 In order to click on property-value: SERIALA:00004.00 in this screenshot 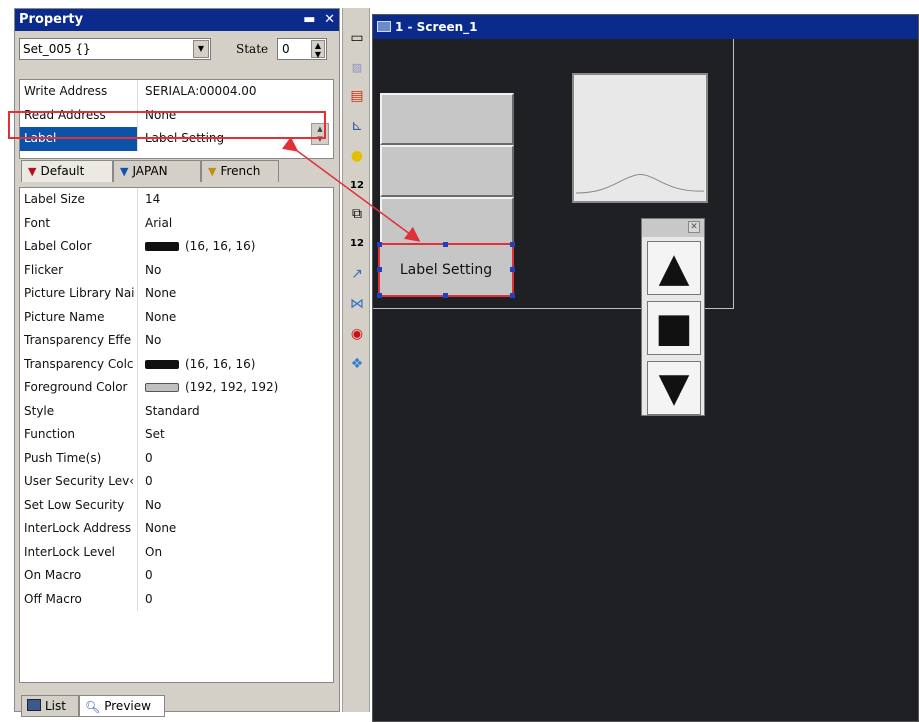, I will do `click(199, 92)`.